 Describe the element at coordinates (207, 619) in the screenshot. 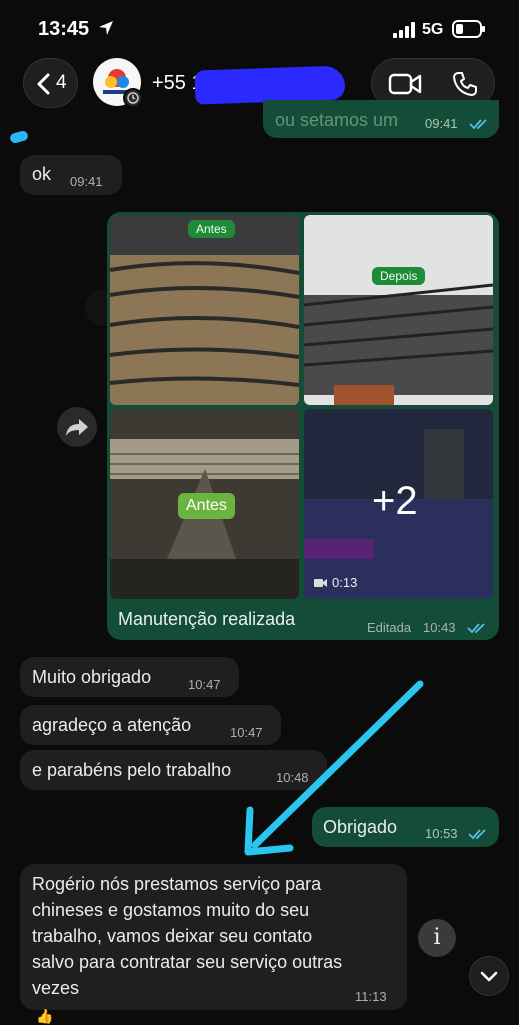

I see `media-caption: Manutenção realizada` at that location.